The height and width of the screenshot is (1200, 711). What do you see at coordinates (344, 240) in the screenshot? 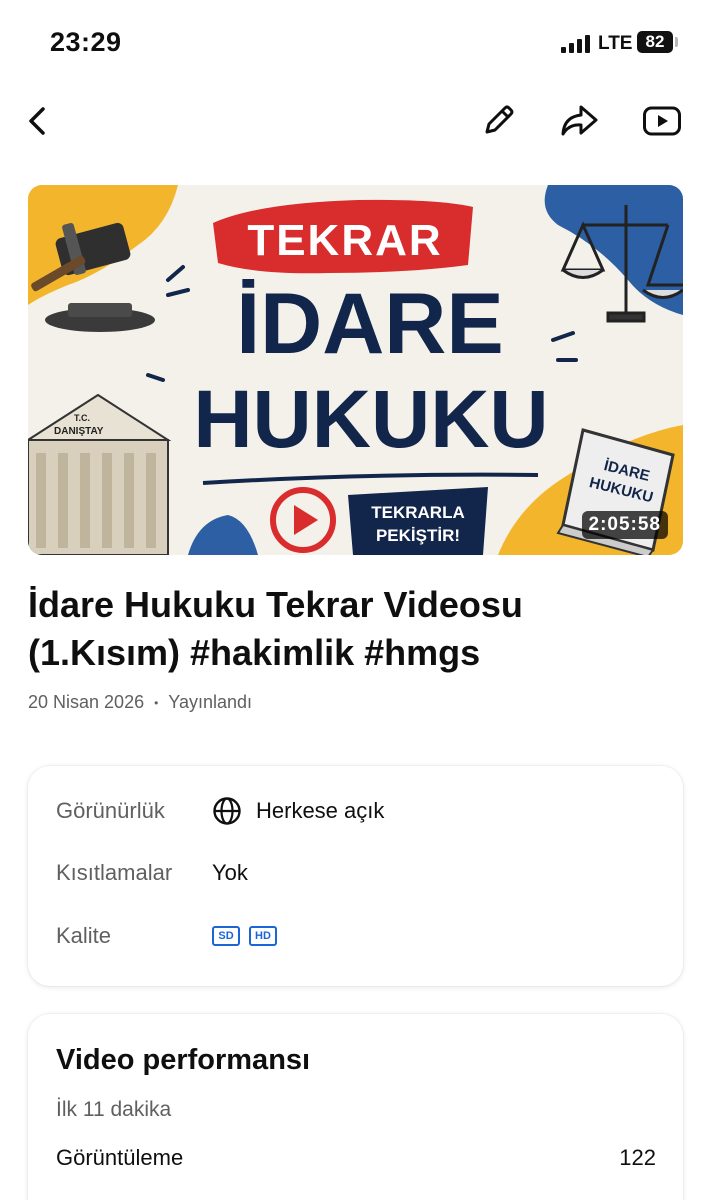
I see `thumbnail-tag: TEKRAR` at bounding box center [344, 240].